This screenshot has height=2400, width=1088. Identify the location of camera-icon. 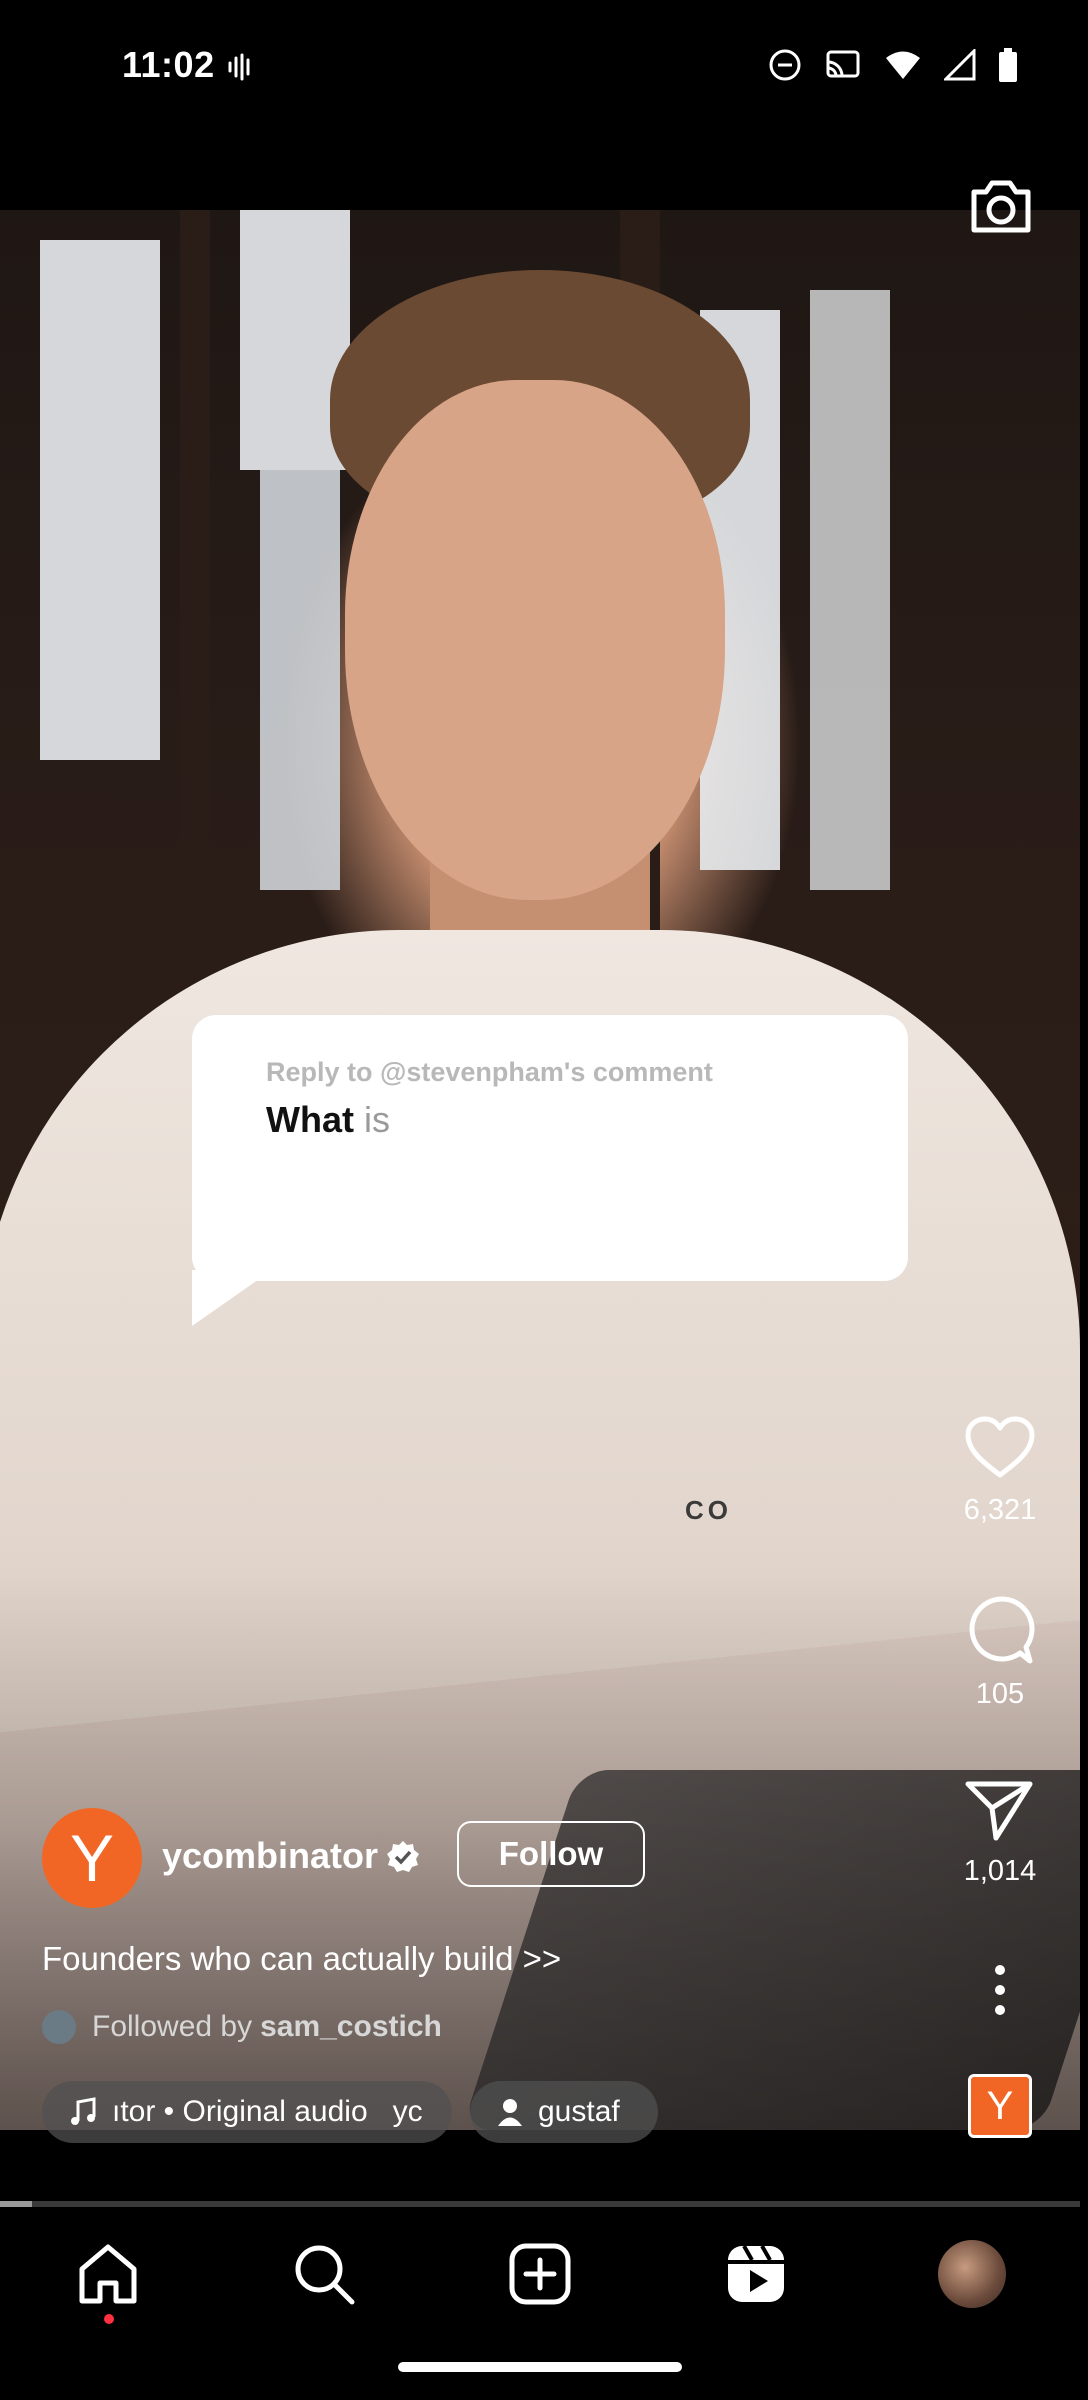
(1001, 205).